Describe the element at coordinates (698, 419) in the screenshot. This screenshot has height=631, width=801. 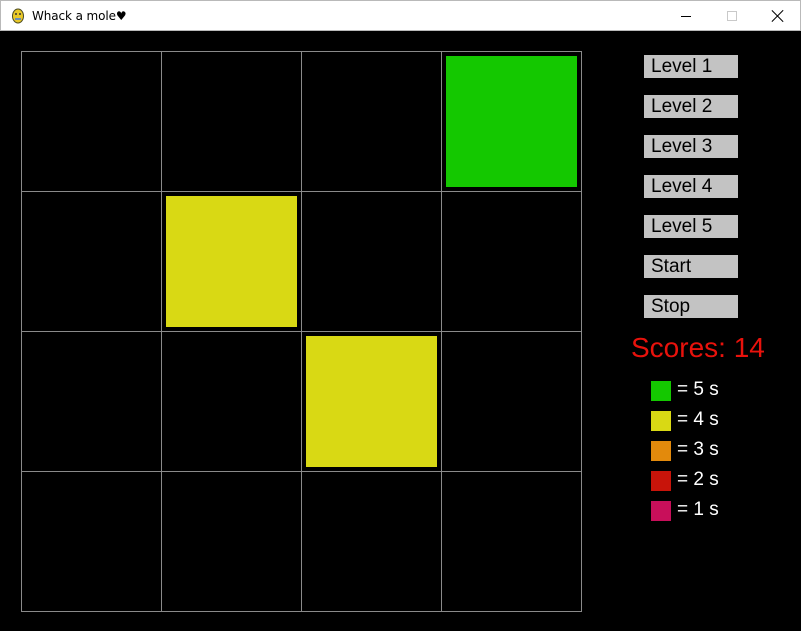
I see `legend-label: = 4 s` at that location.